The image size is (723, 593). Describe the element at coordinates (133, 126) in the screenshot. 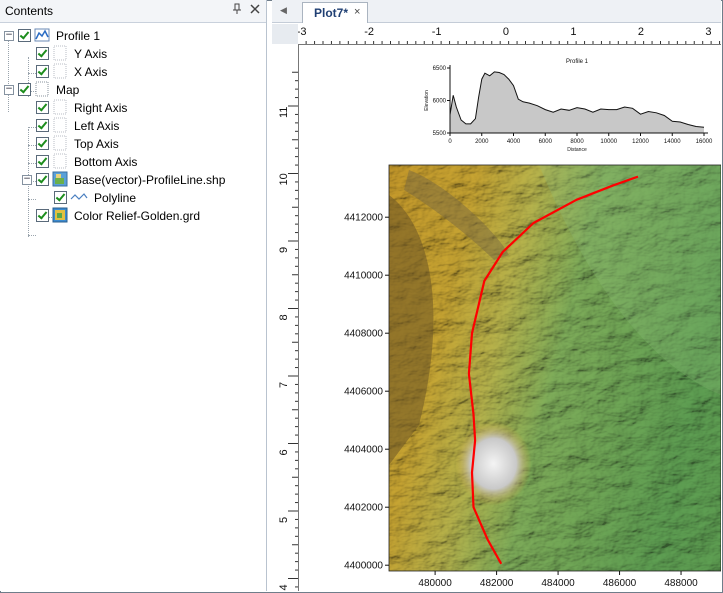

I see `tree-item-left-axis: Left Axis` at that location.